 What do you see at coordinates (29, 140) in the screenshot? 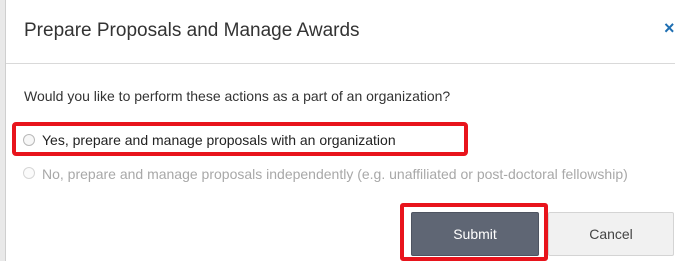
I see `radio-yes` at bounding box center [29, 140].